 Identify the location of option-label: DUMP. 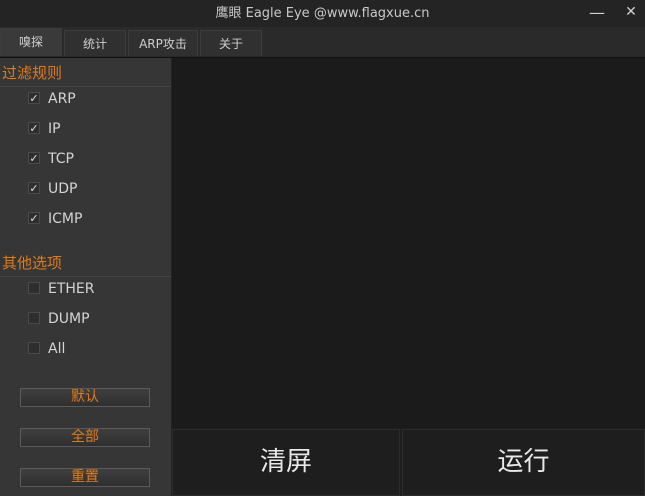
(69, 319).